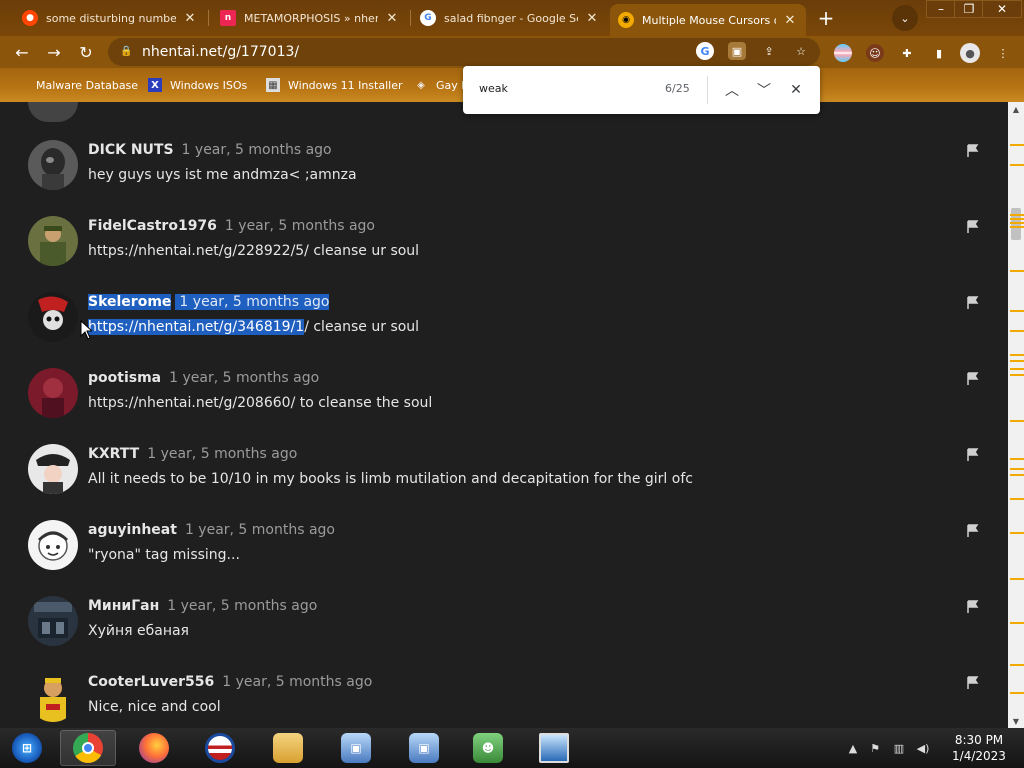 The width and height of the screenshot is (1024, 768). Describe the element at coordinates (123, 606) in the screenshot. I see `comment-username: МиниГан` at that location.